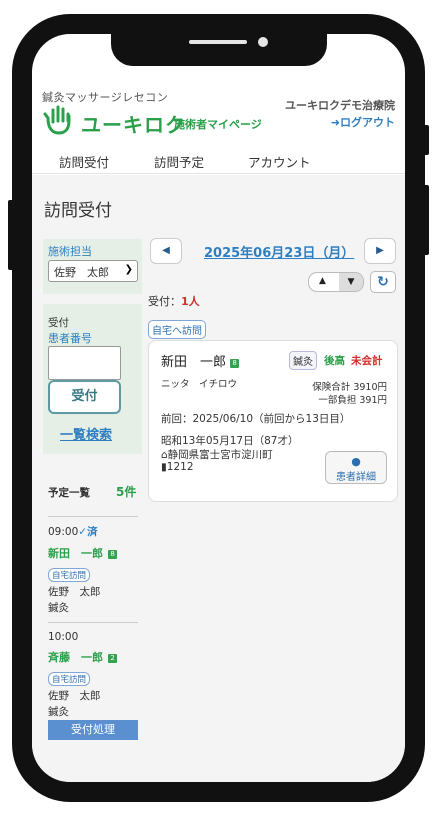 This screenshot has width=437, height=820. I want to click on reception-button: 受付, so click(84, 397).